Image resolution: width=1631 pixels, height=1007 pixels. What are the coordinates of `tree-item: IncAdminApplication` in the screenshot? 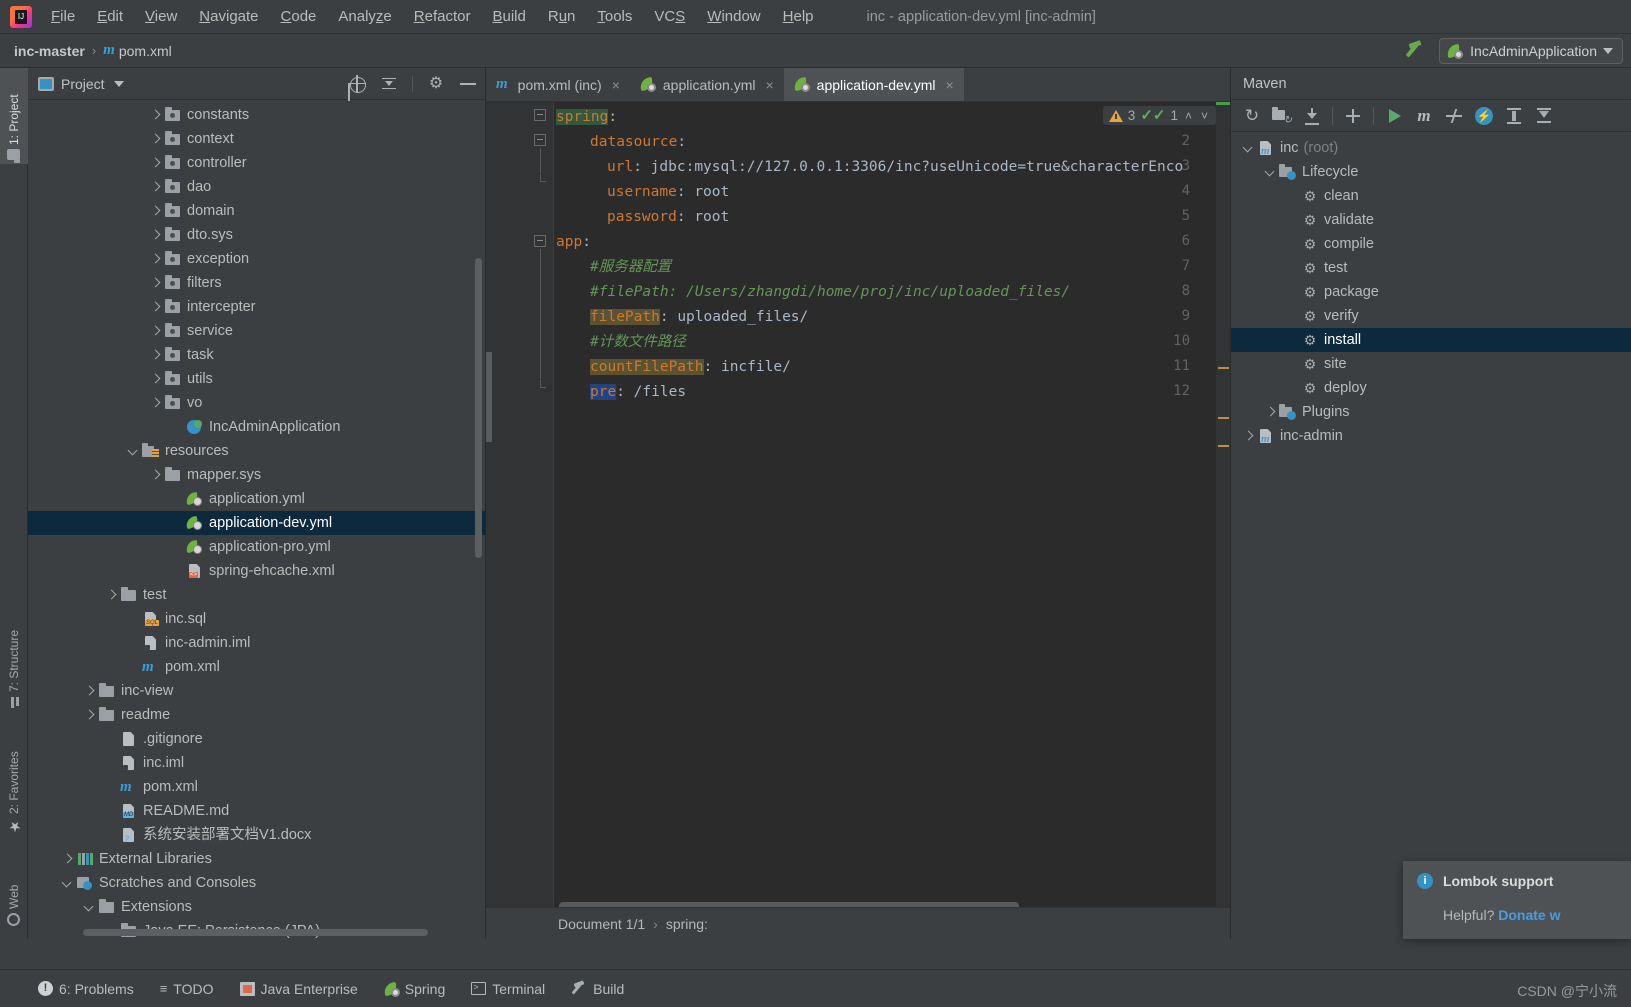 It's located at (257, 427).